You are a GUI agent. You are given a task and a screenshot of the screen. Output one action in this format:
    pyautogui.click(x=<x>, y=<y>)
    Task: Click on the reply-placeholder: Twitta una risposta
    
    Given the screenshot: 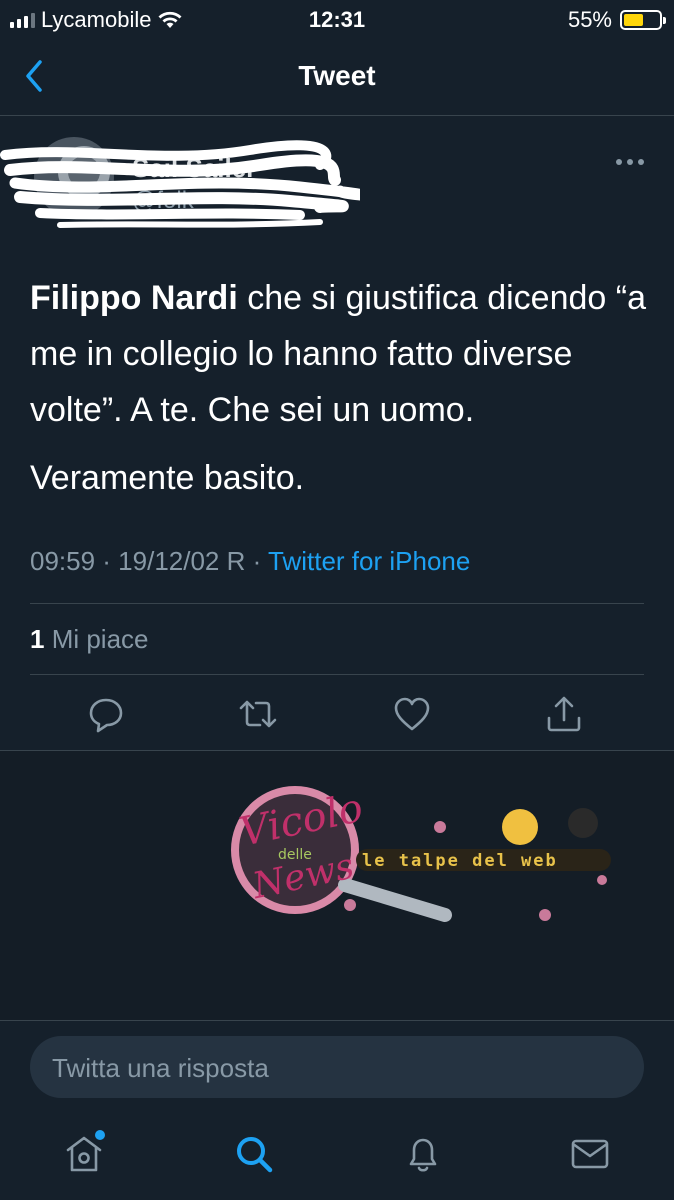 What is the action you would take?
    pyautogui.click(x=160, y=1068)
    